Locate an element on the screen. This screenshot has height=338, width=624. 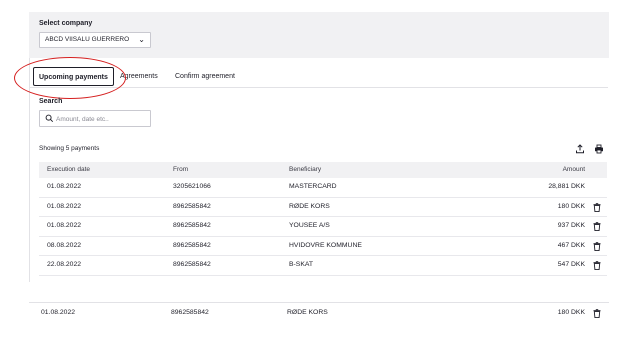
table-row: 22.08.2022 8962585842 B-SKAT 547 DKK is located at coordinates (323, 266).